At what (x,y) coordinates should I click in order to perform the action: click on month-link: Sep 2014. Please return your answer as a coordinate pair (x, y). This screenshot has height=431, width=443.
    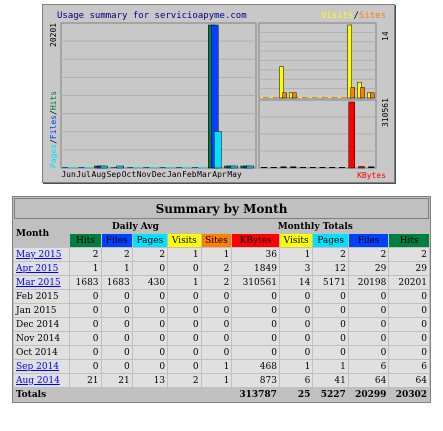
    Looking at the image, I should click on (37, 367).